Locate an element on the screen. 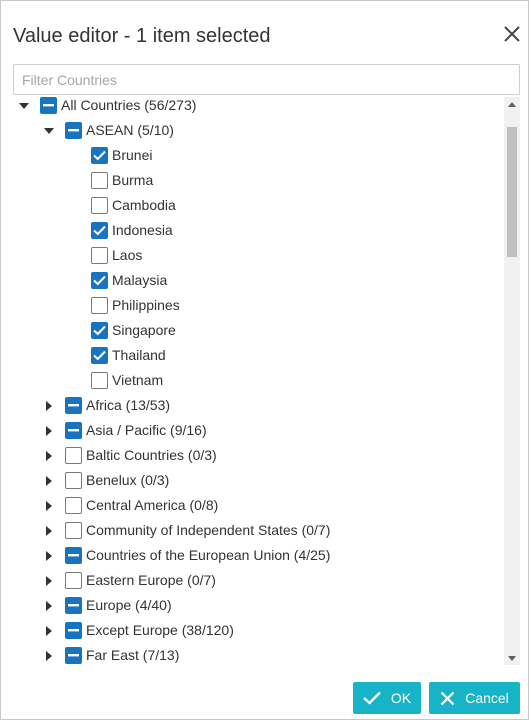 This screenshot has height=720, width=529. row-label: Benelux (0/3) is located at coordinates (128, 480).